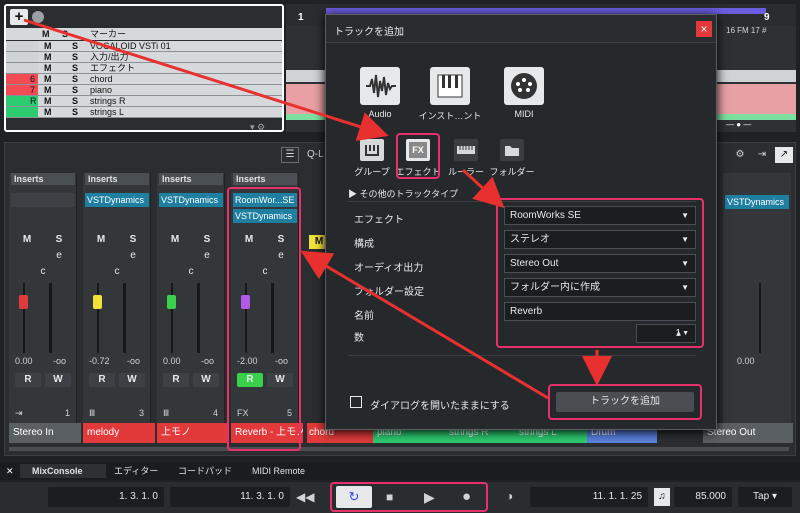 The width and height of the screenshot is (800, 513). Describe the element at coordinates (666, 333) in the screenshot. I see `count-spinner: 1 ▲▼` at that location.